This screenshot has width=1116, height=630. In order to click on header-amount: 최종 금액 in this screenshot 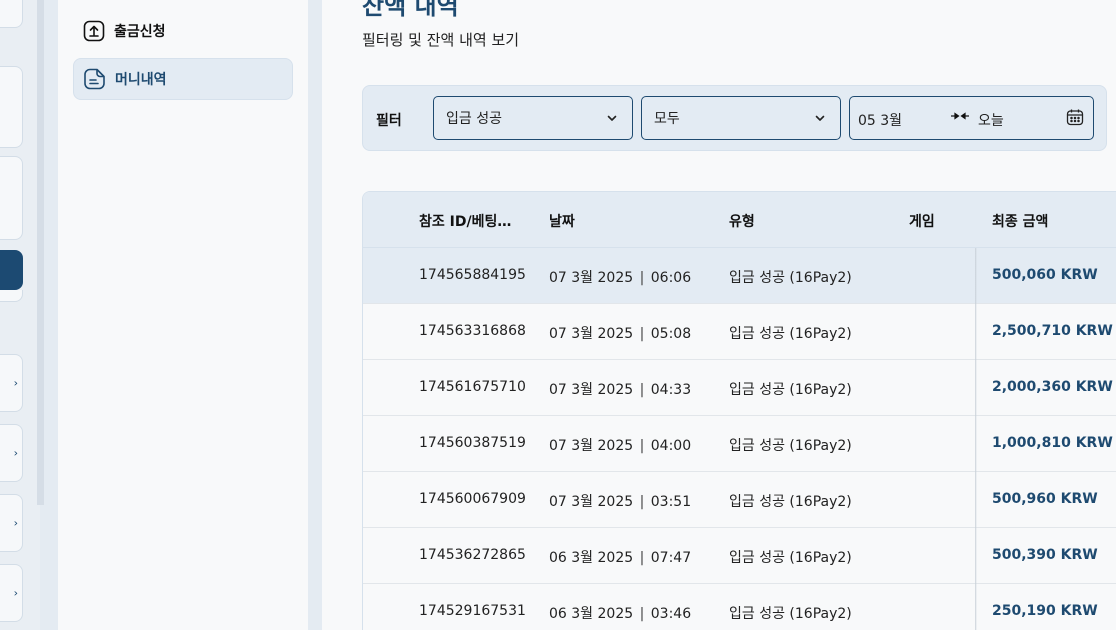, I will do `click(1020, 221)`.